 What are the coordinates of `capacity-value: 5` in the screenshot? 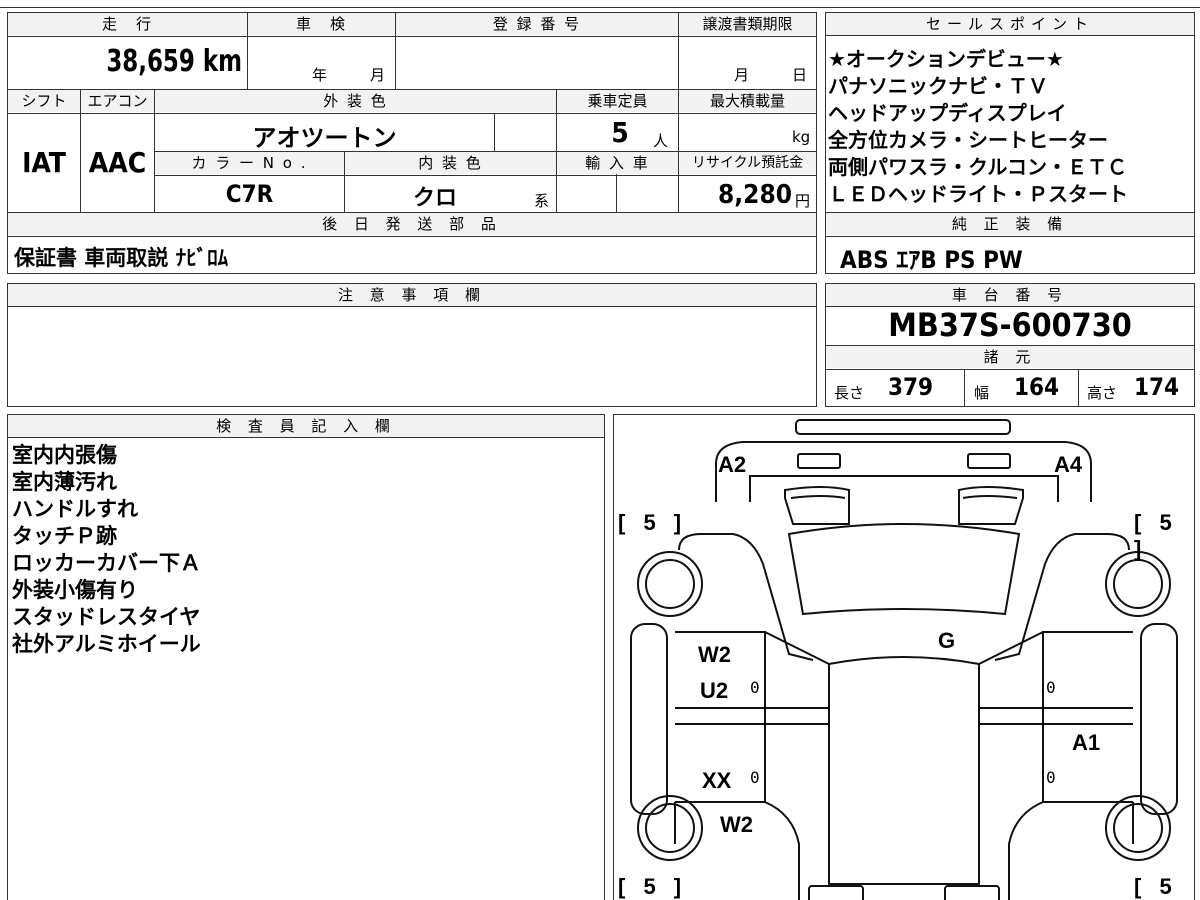 It's located at (620, 132).